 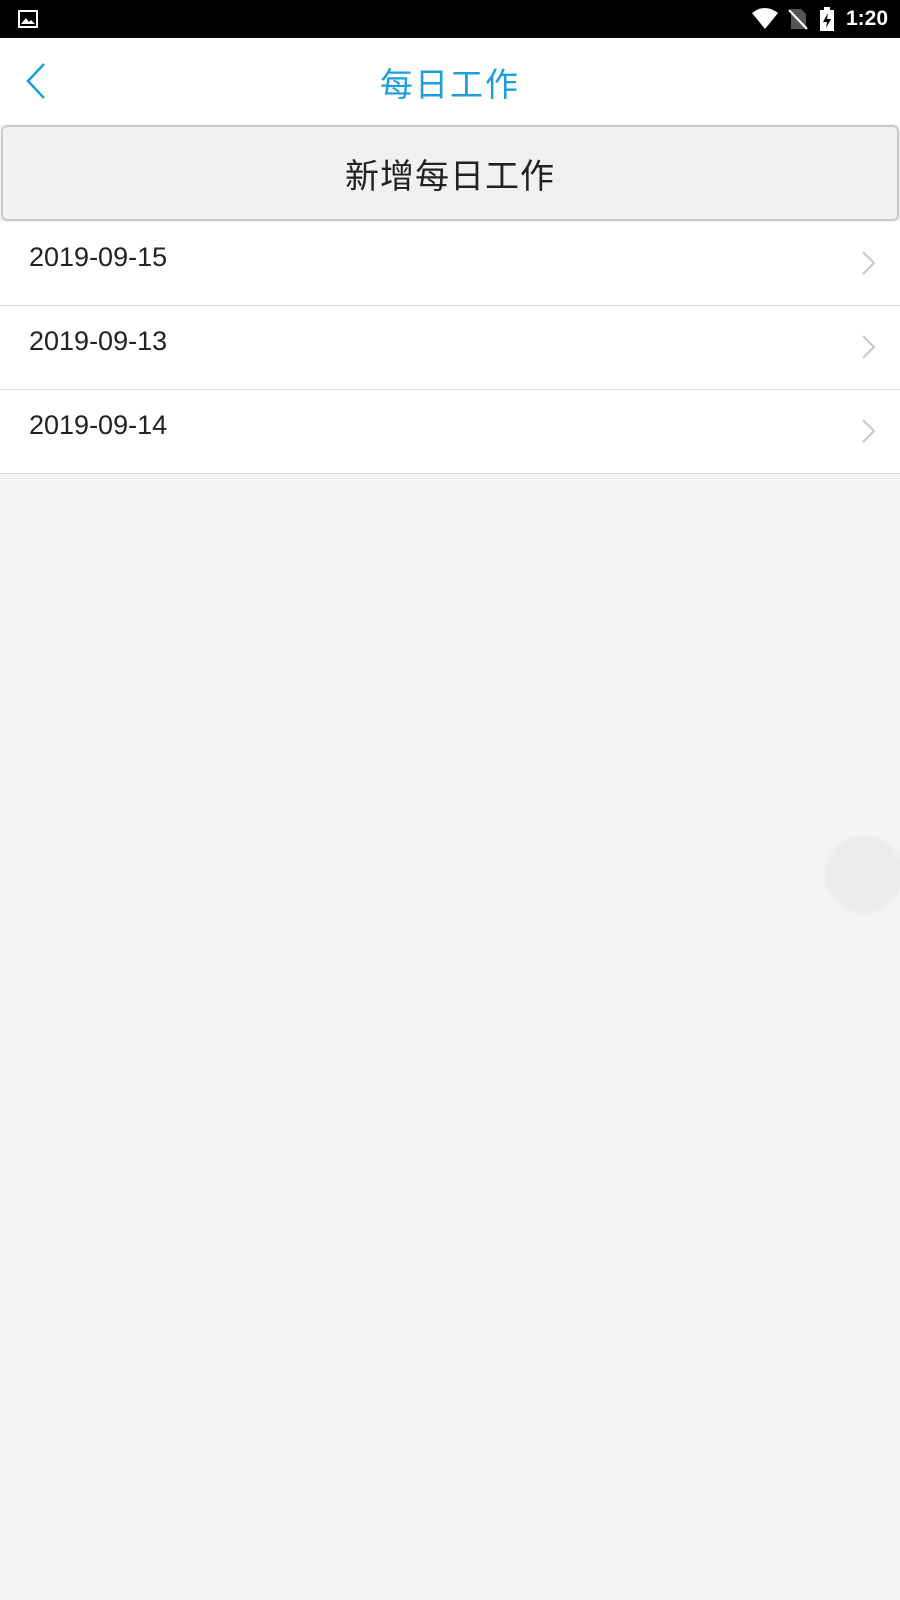 What do you see at coordinates (863, 874) in the screenshot?
I see `floating-assist-button` at bounding box center [863, 874].